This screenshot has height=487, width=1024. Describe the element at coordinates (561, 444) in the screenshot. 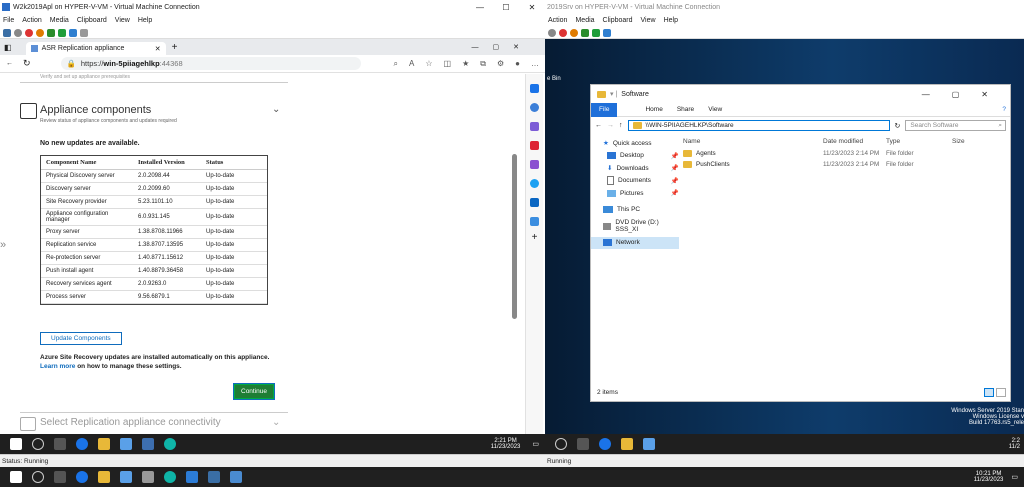

I see `r-taskbar-search-icon` at that location.